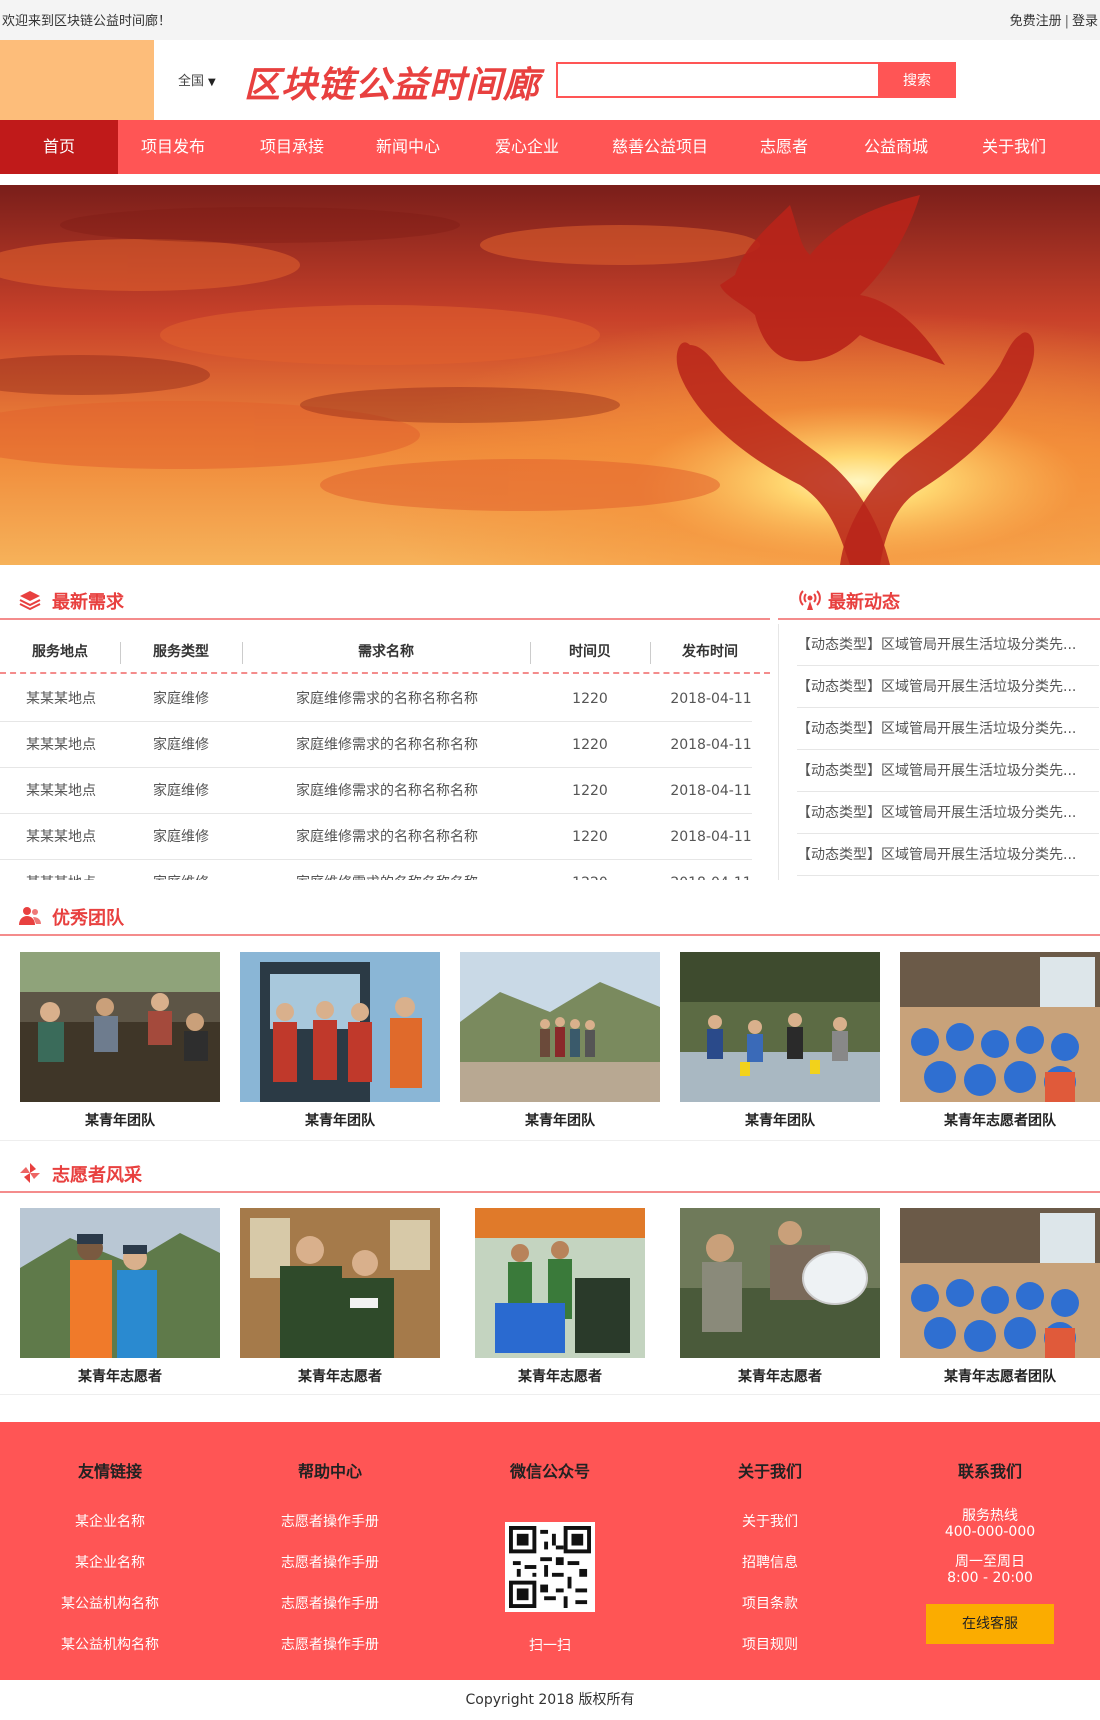 The image size is (1100, 1720). Describe the element at coordinates (292, 147) in the screenshot. I see `nav-item-project-undertake: 项目承接` at that location.